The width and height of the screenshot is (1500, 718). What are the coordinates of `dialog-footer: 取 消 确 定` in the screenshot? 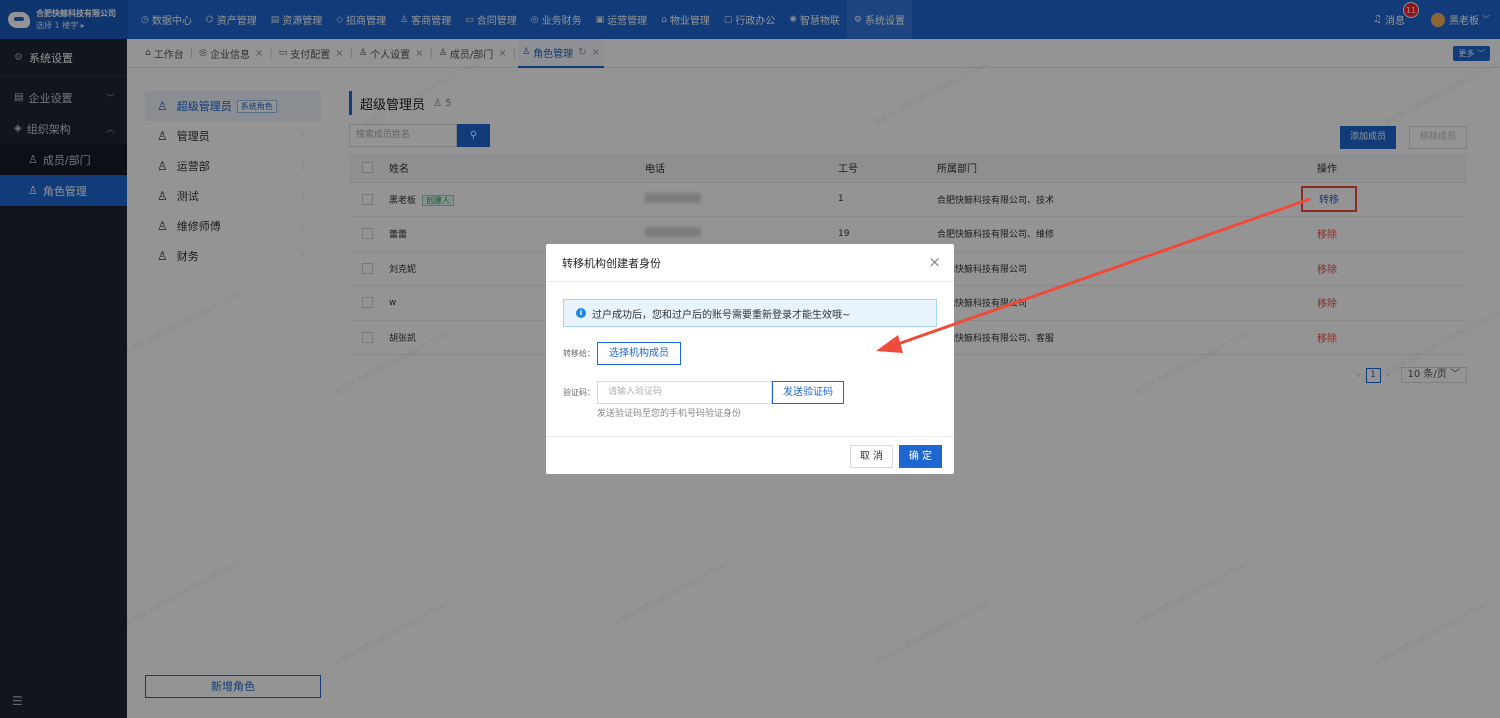 It's located at (750, 455).